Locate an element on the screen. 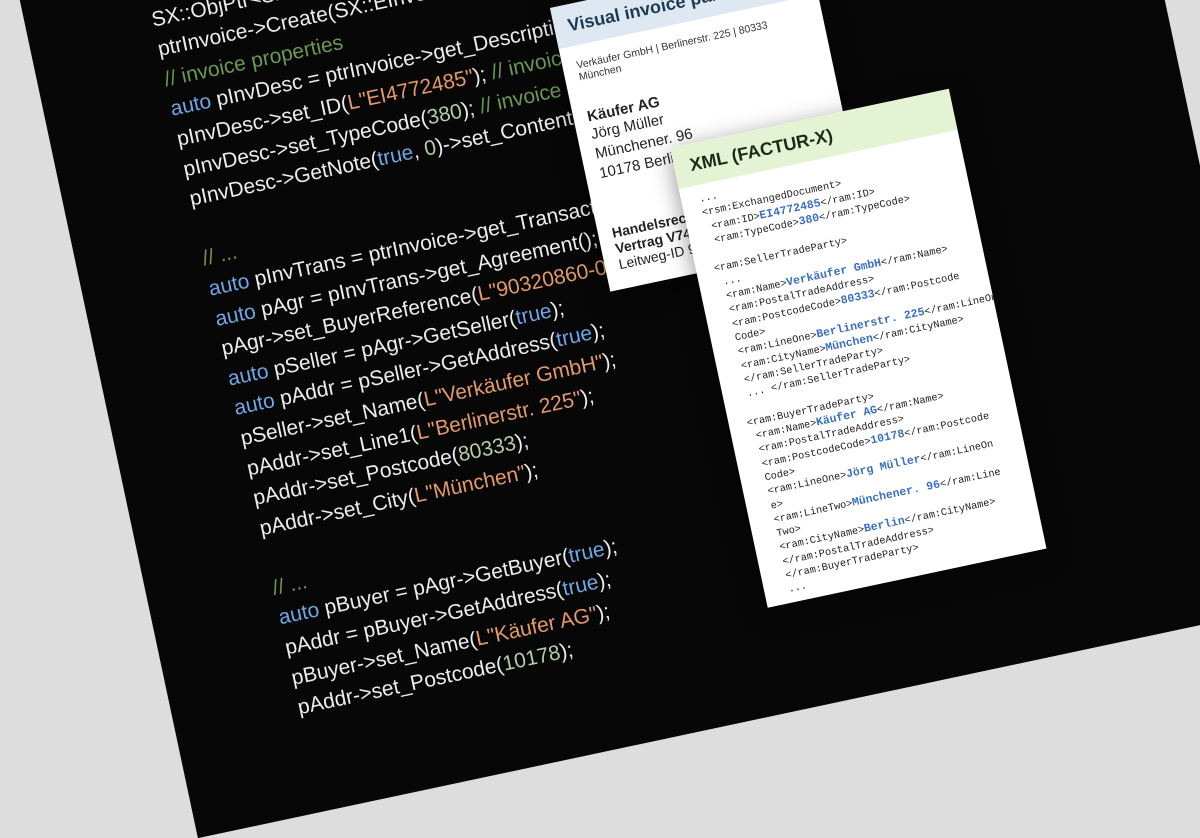  code-token: 380 is located at coordinates (444, 114).